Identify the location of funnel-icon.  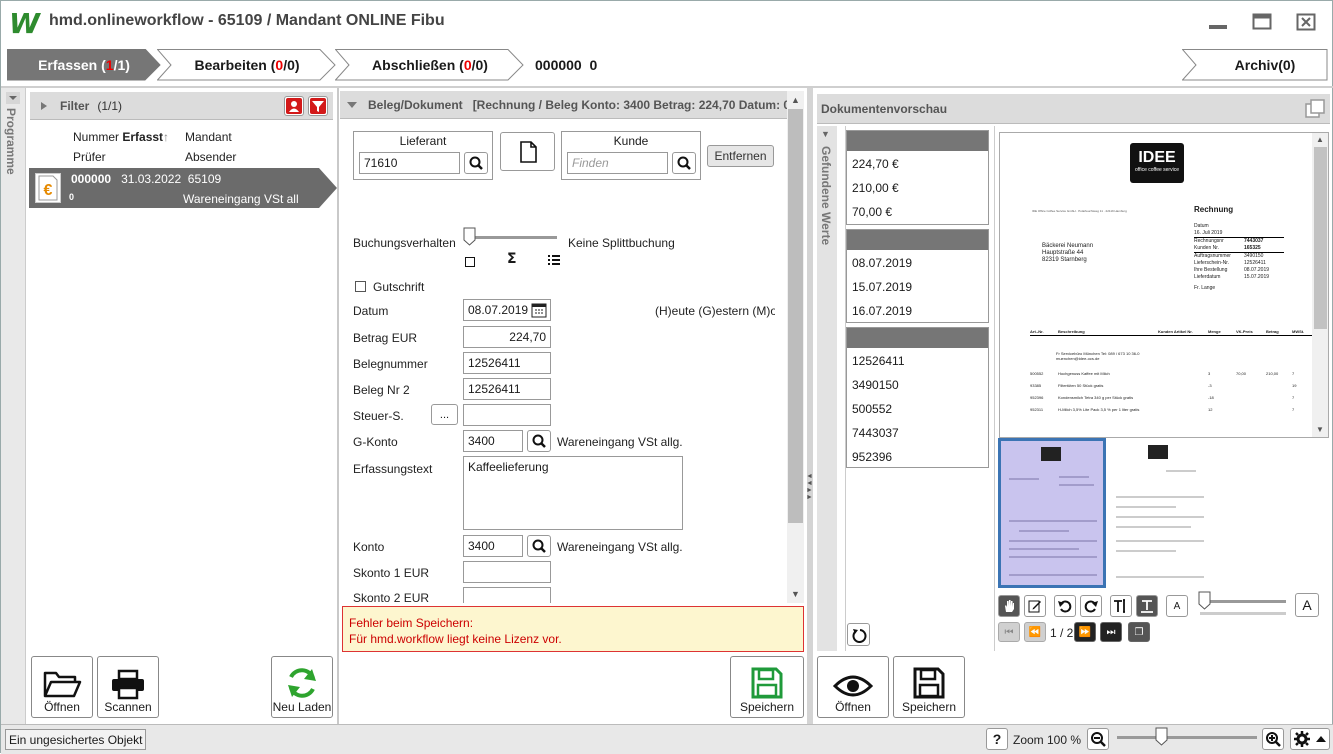
(318, 106).